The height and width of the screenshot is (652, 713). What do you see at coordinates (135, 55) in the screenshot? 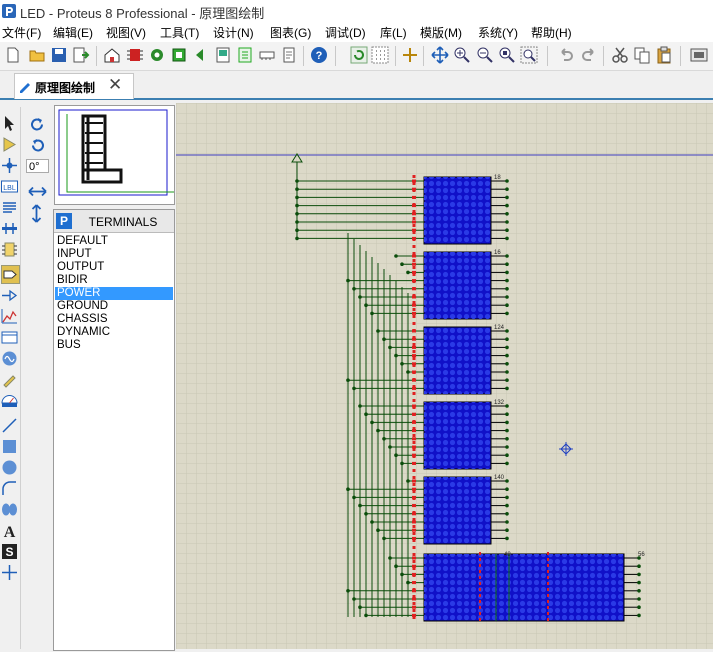
I see `chip-icon` at bounding box center [135, 55].